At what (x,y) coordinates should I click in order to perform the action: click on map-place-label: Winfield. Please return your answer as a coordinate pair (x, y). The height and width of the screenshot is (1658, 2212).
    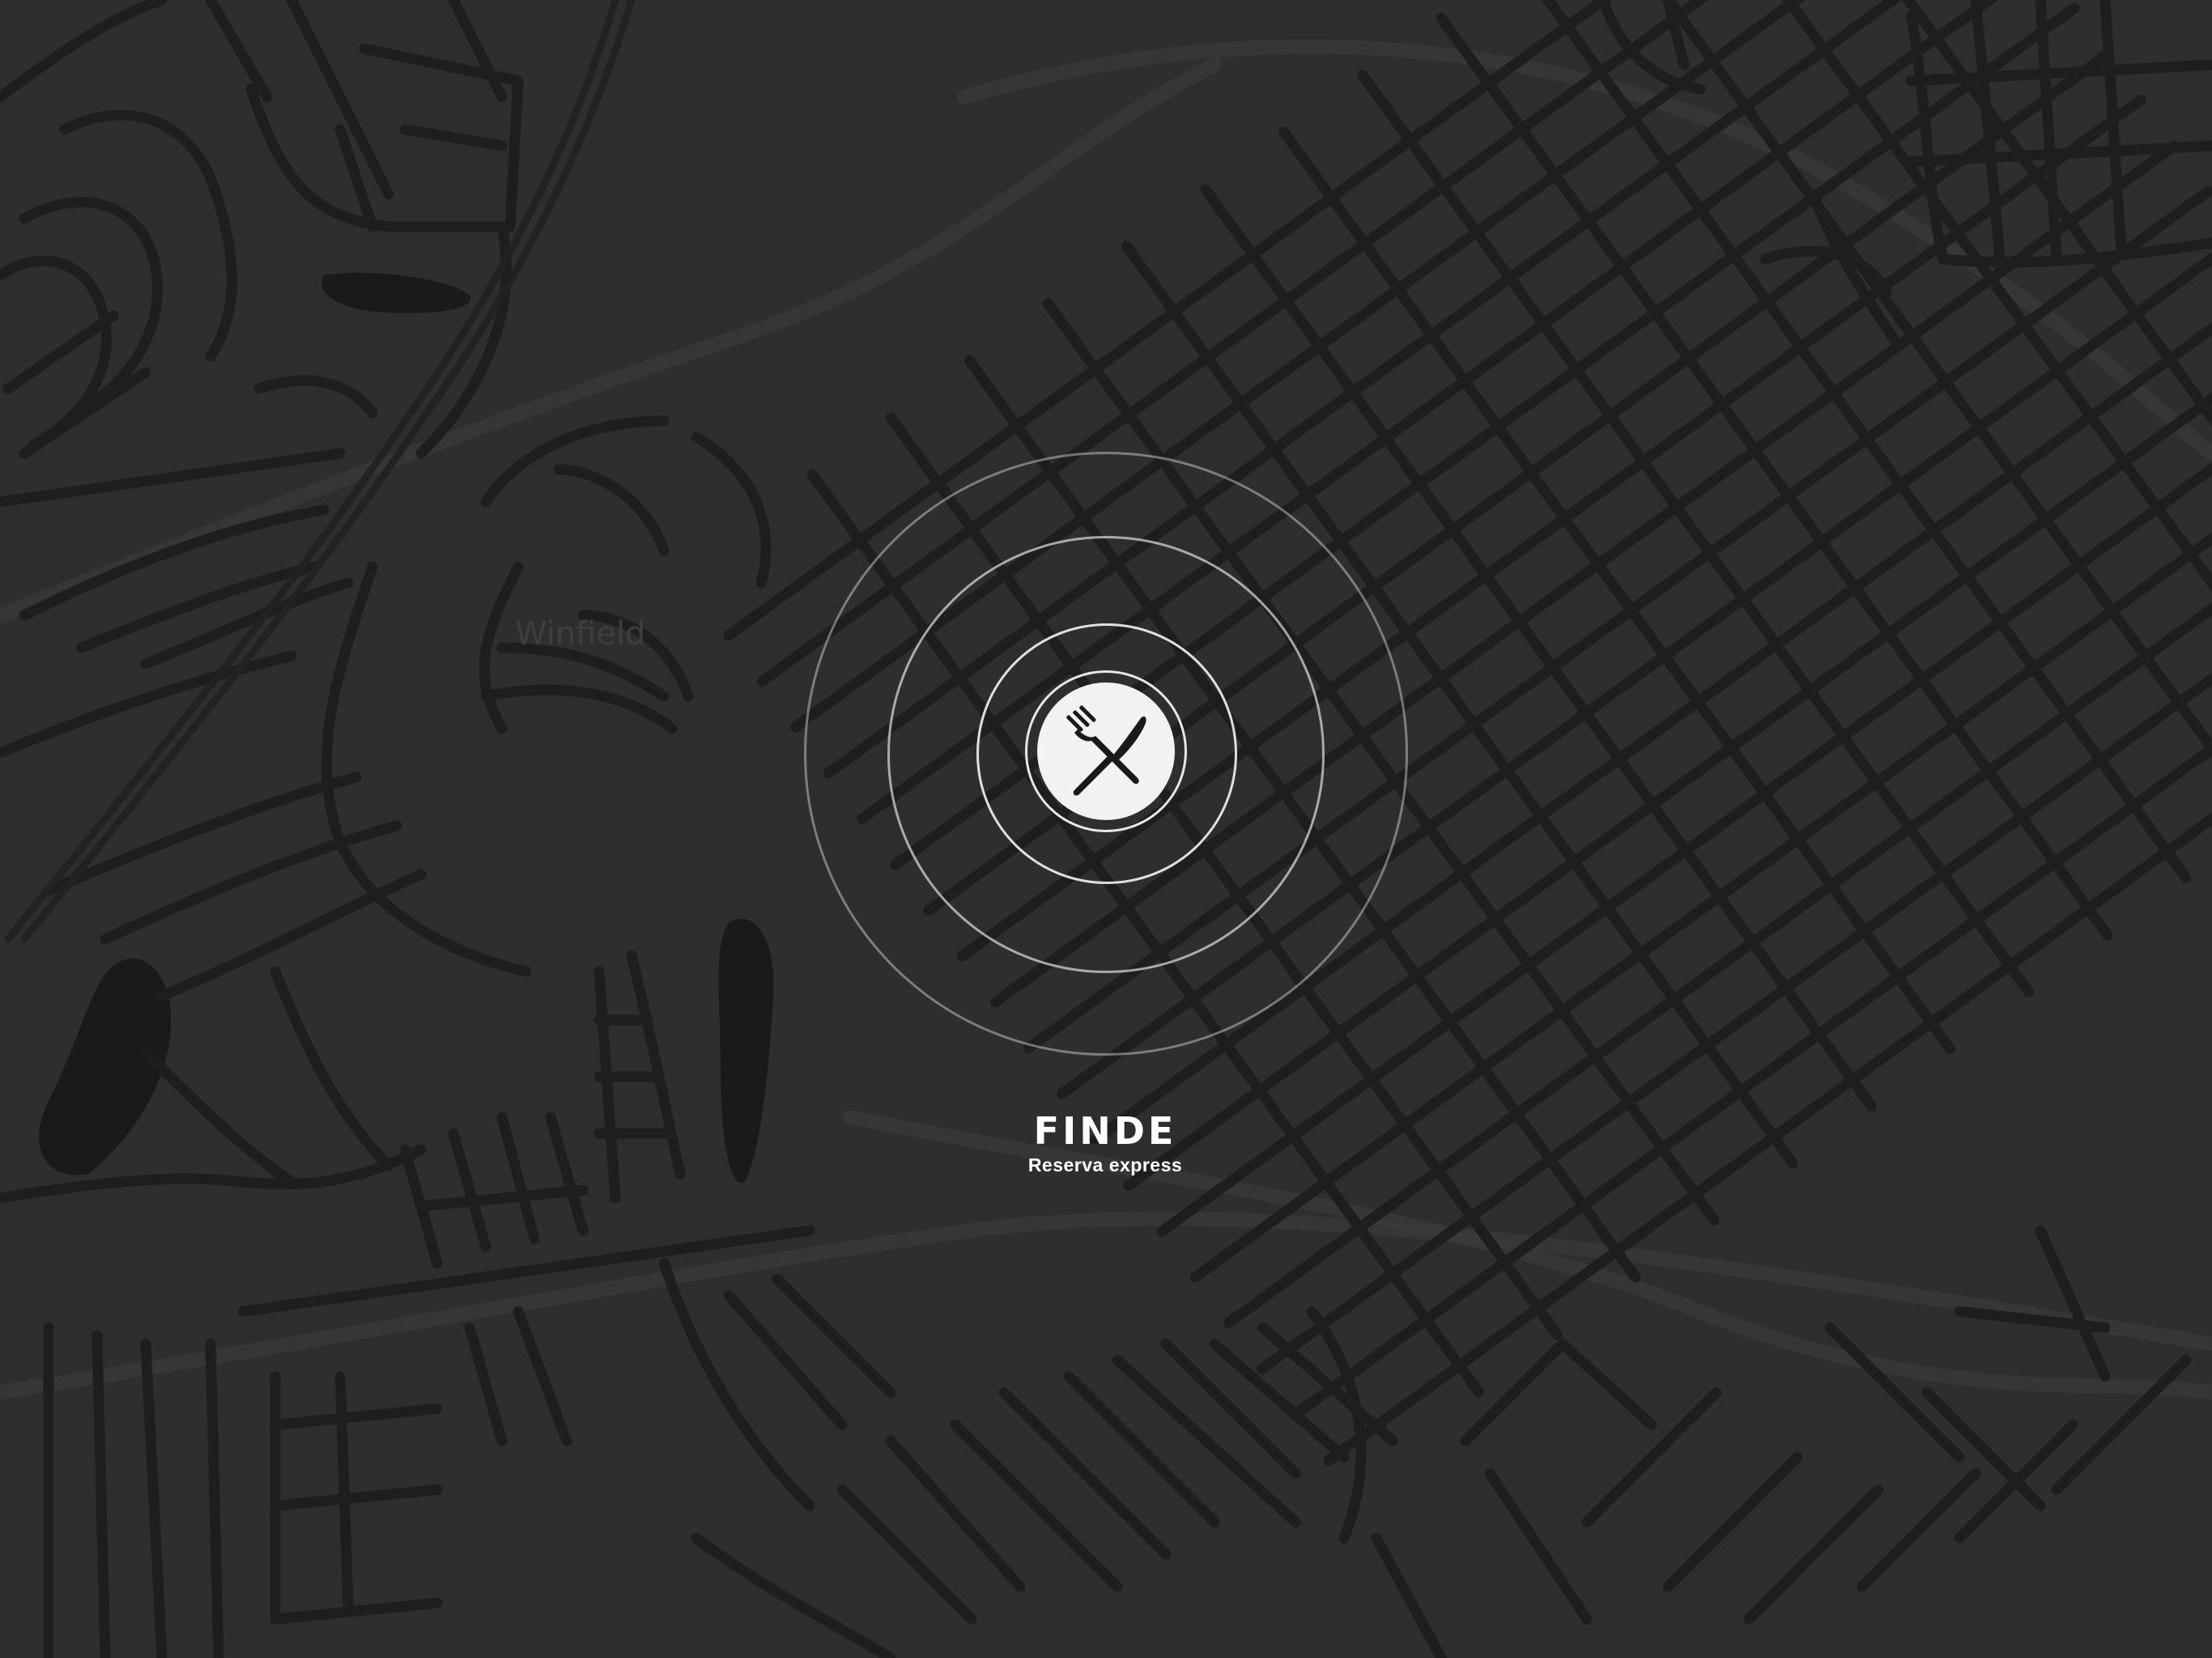
    Looking at the image, I should click on (581, 634).